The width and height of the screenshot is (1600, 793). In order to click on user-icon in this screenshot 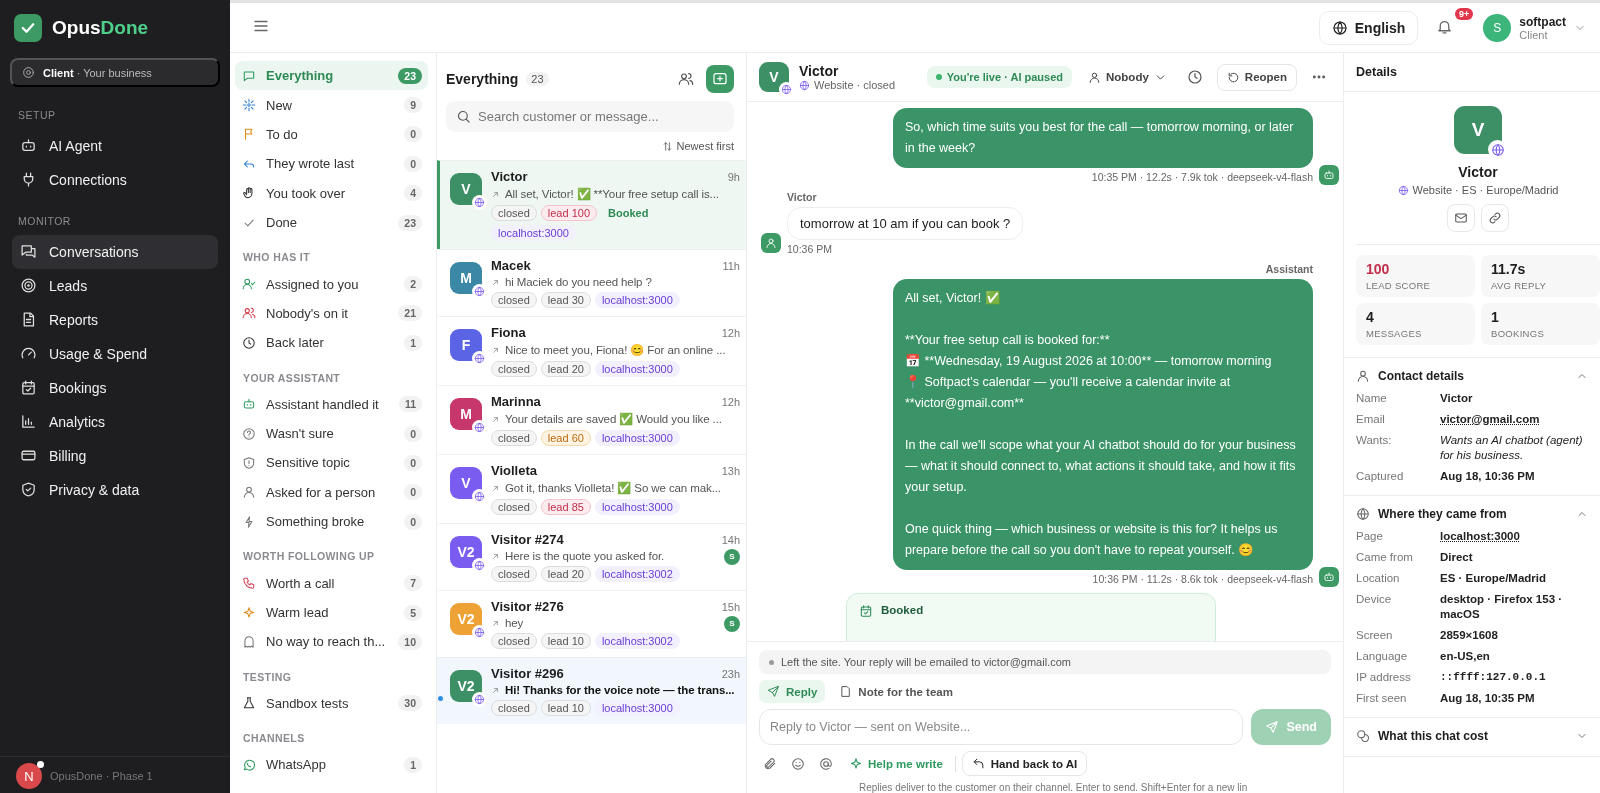, I will do `click(249, 492)`.